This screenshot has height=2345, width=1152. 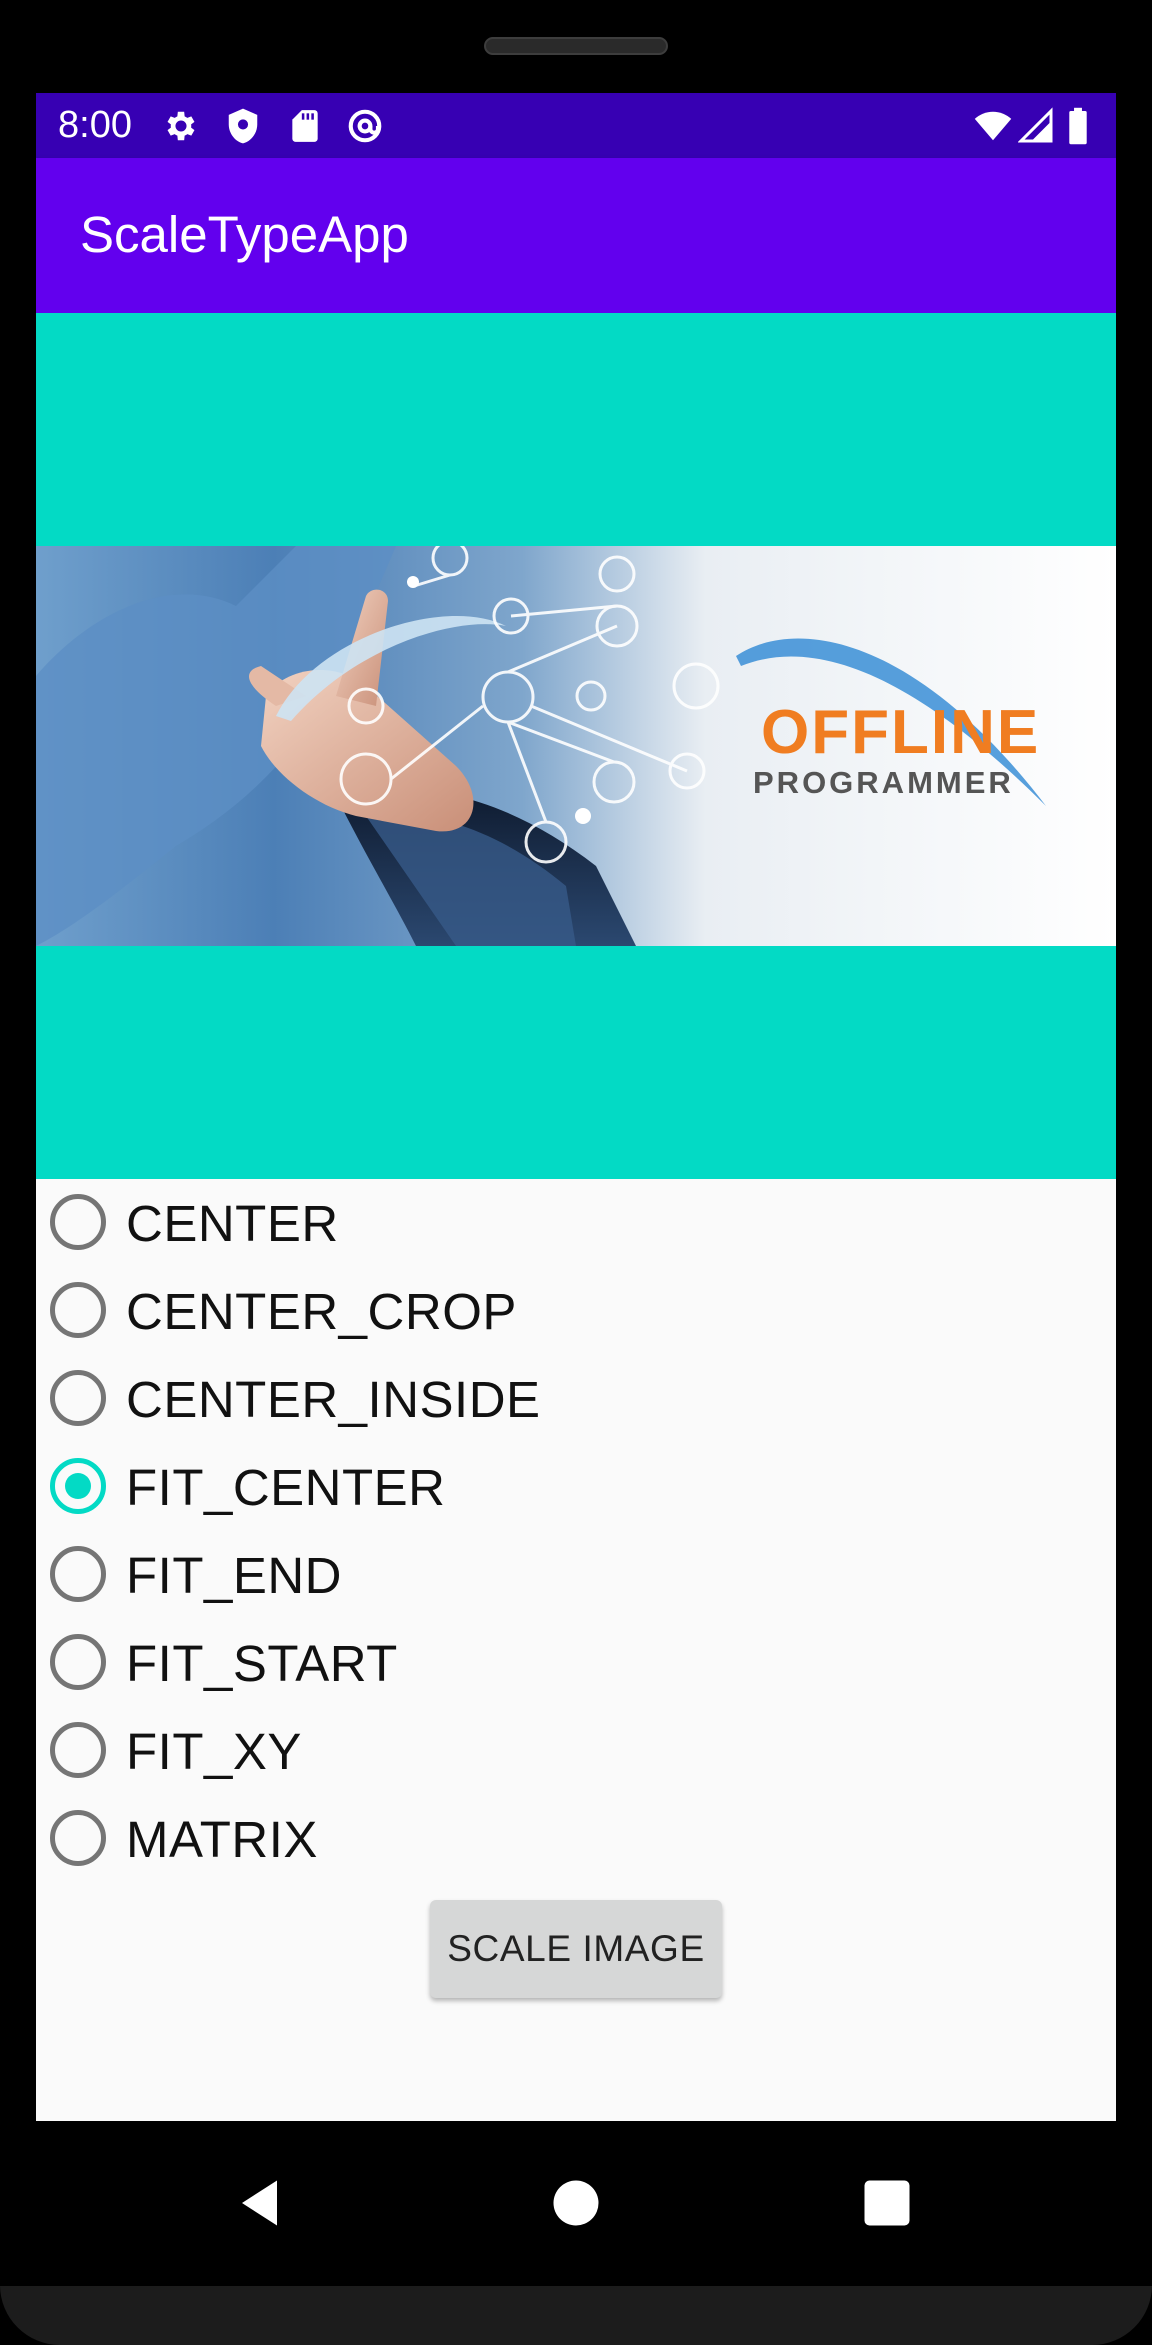 What do you see at coordinates (1078, 126) in the screenshot?
I see `battery-icon` at bounding box center [1078, 126].